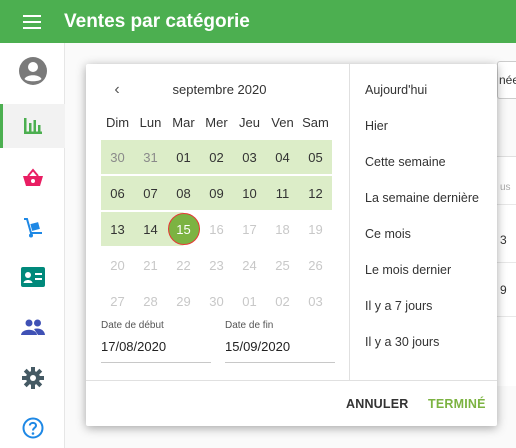 This screenshot has height=448, width=516. I want to click on start-date-value: 17/08/2020, so click(156, 351).